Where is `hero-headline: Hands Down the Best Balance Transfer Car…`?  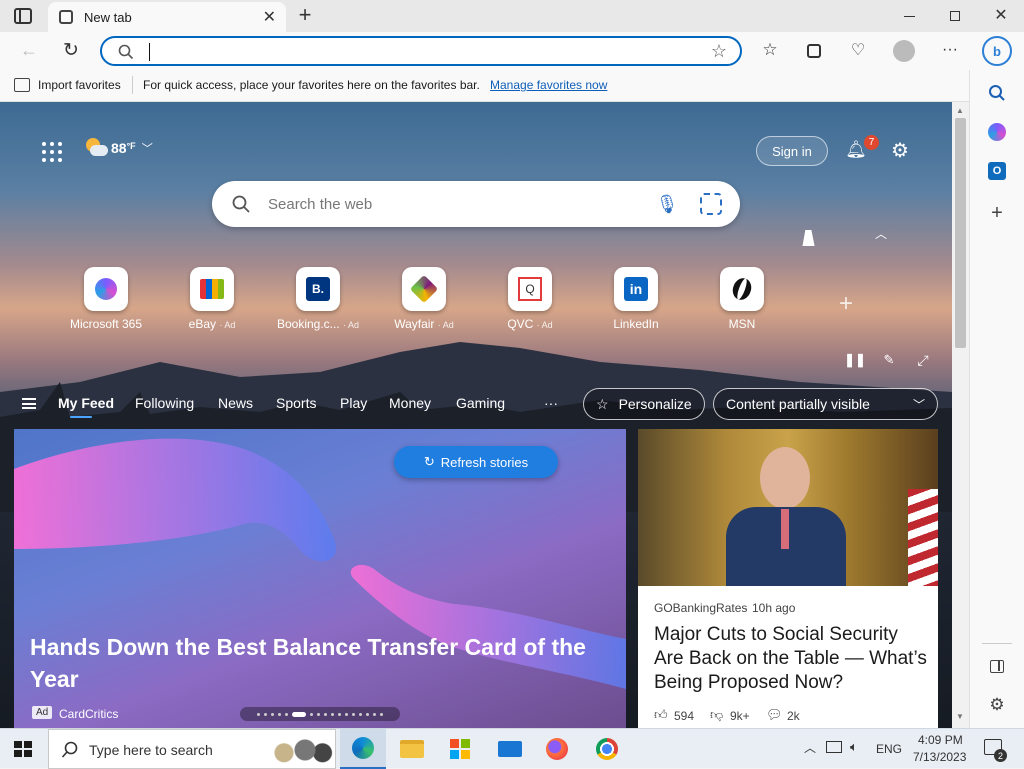
hero-headline: Hands Down the Best Balance Transfer Car… is located at coordinates (315, 663).